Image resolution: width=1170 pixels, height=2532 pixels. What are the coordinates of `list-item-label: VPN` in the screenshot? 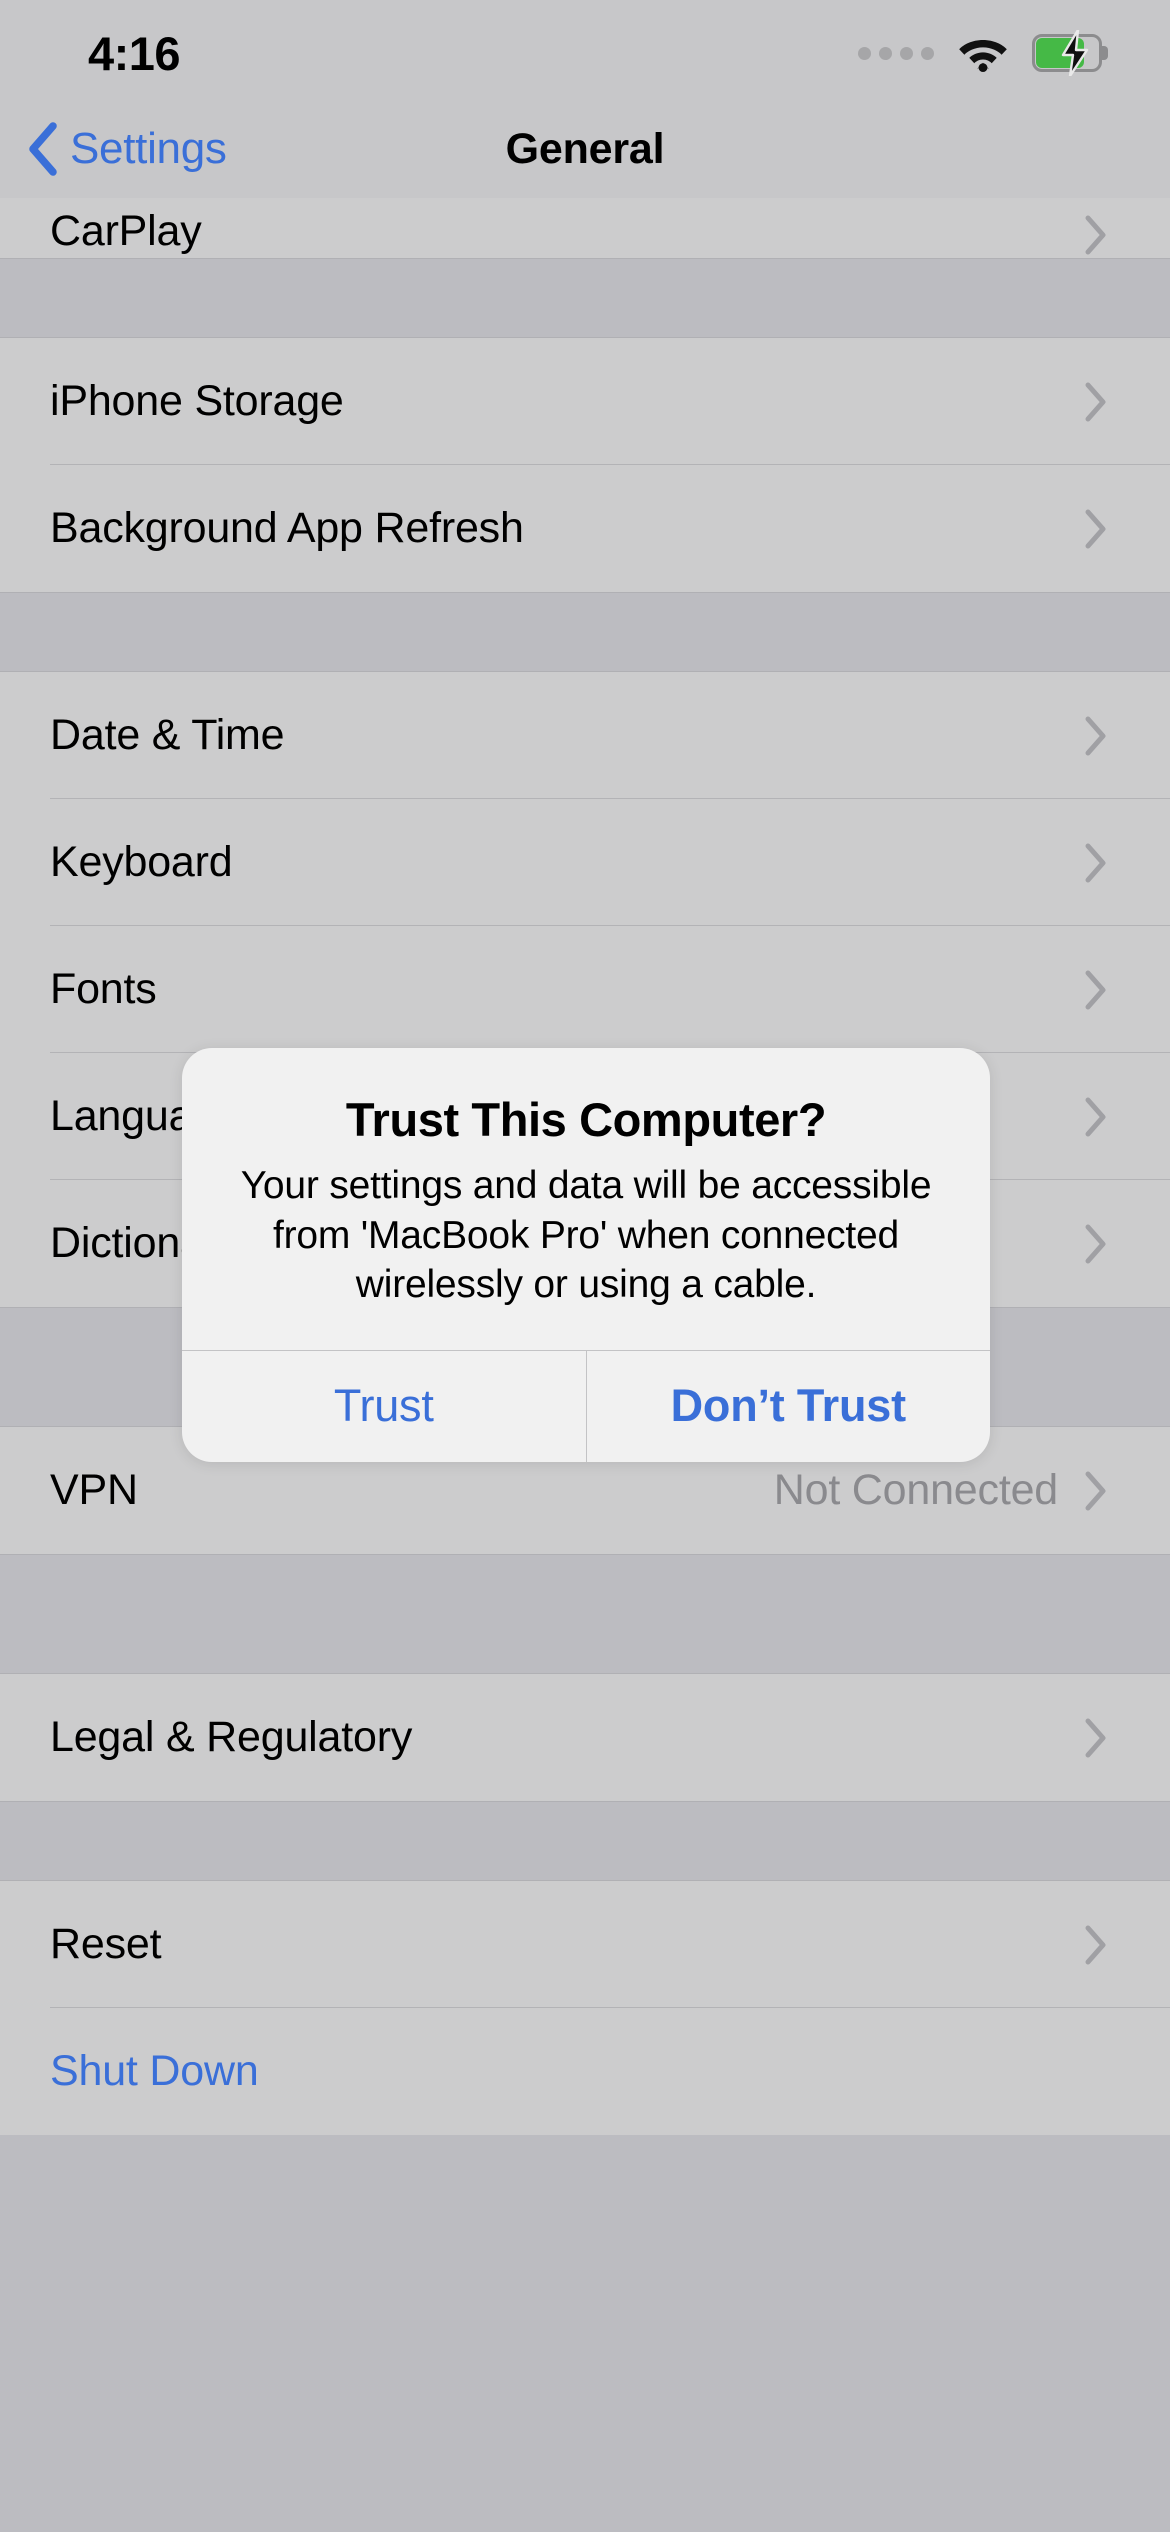 It's located at (94, 1490).